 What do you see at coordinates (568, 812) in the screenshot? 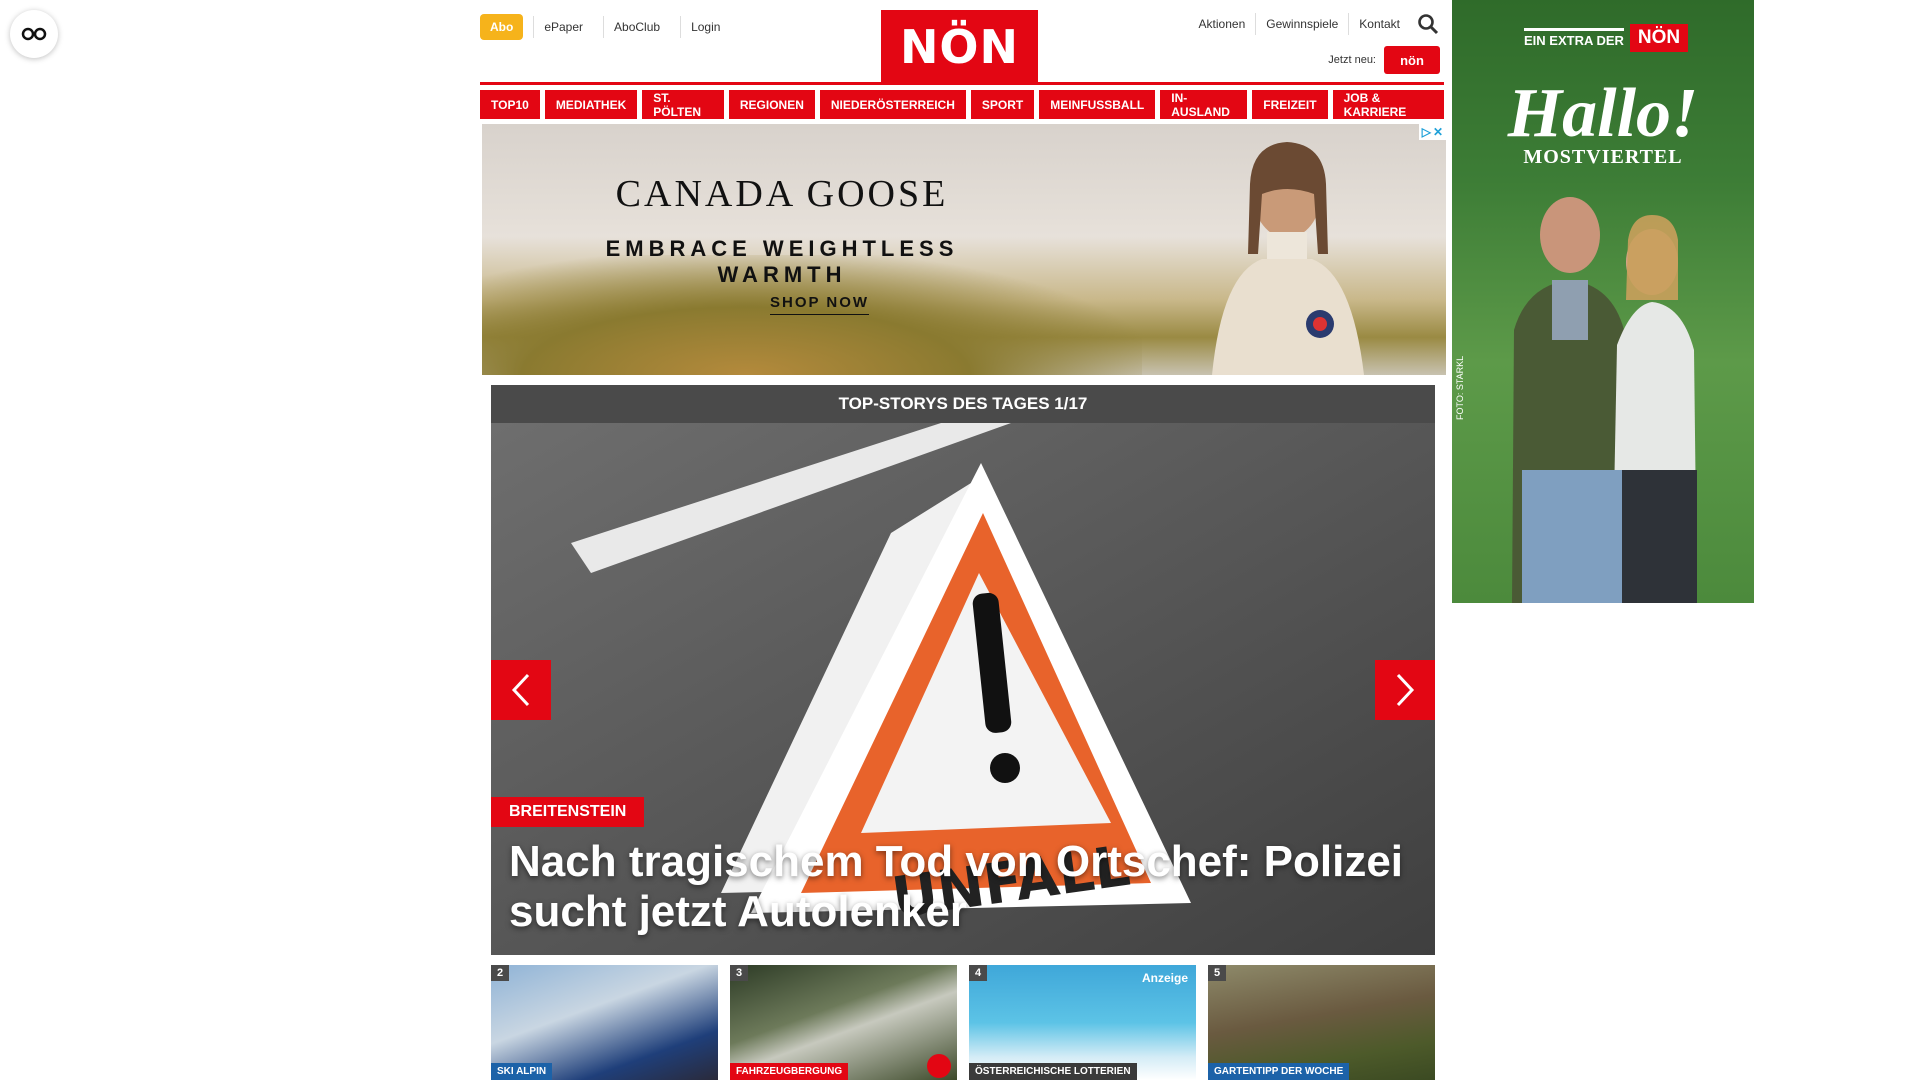
I see `story-category: BREITENSTEIN` at bounding box center [568, 812].